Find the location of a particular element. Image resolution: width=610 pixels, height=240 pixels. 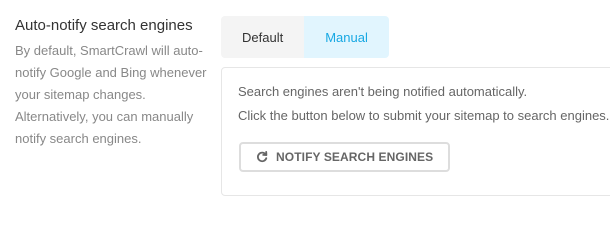

tab-manual: Manual is located at coordinates (346, 37).